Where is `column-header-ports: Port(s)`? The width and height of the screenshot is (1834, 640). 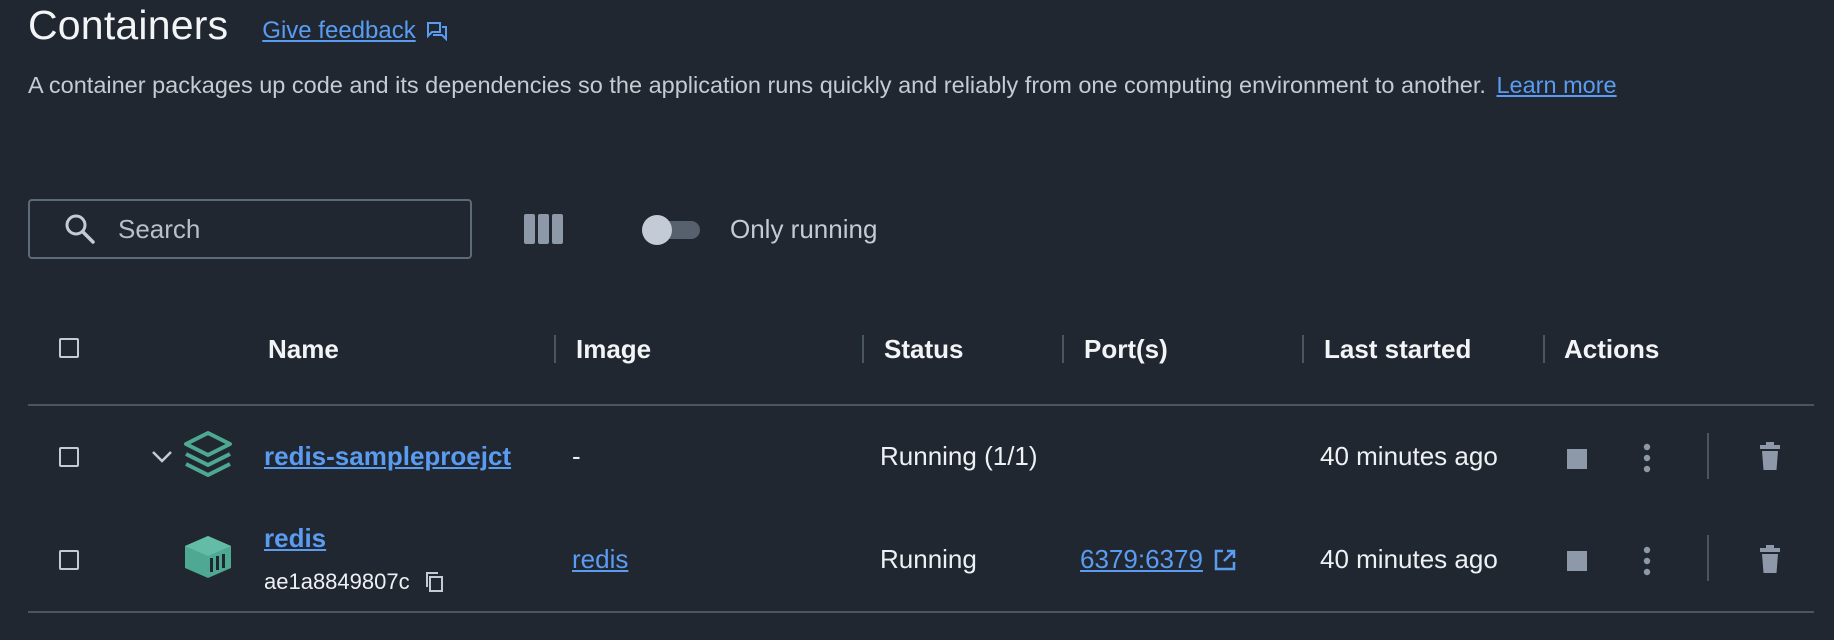
column-header-ports: Port(s) is located at coordinates (1126, 349).